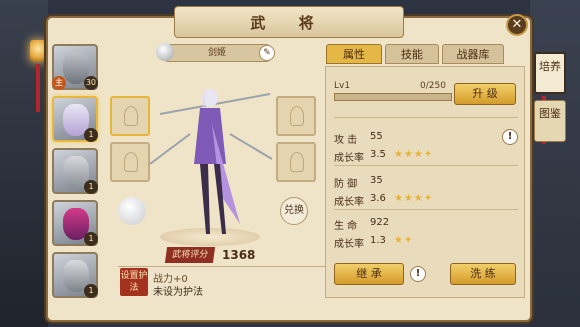  What do you see at coordinates (342, 86) in the screenshot?
I see `level-text: Lv1` at bounding box center [342, 86].